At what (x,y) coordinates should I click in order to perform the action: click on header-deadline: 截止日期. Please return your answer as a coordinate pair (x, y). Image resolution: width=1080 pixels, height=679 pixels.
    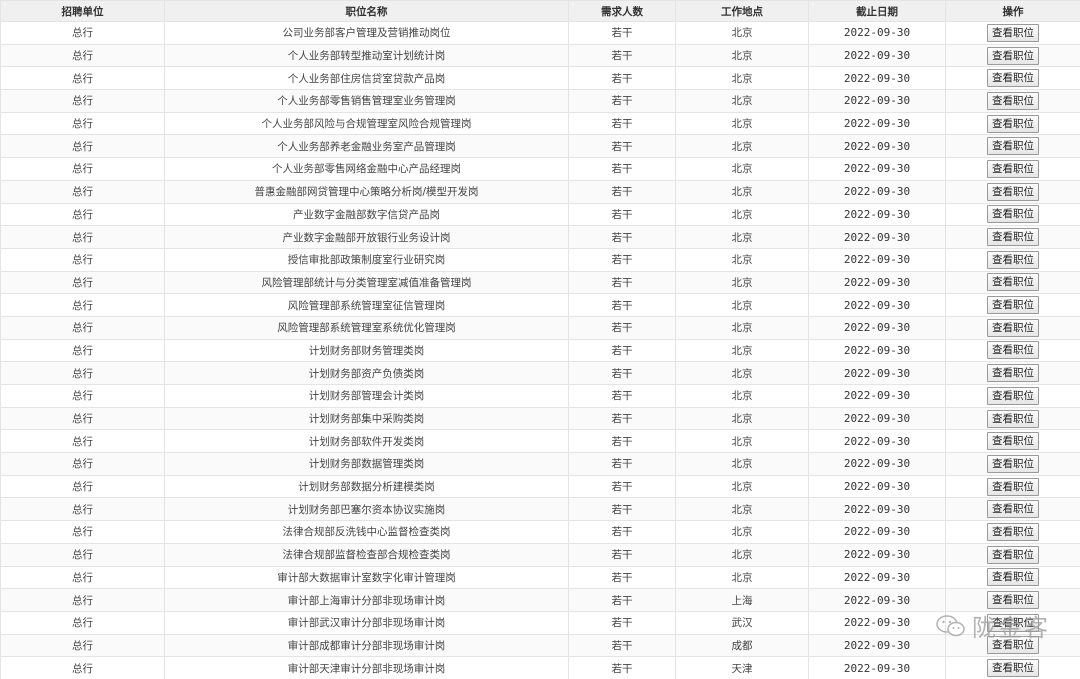
    Looking at the image, I should click on (877, 11).